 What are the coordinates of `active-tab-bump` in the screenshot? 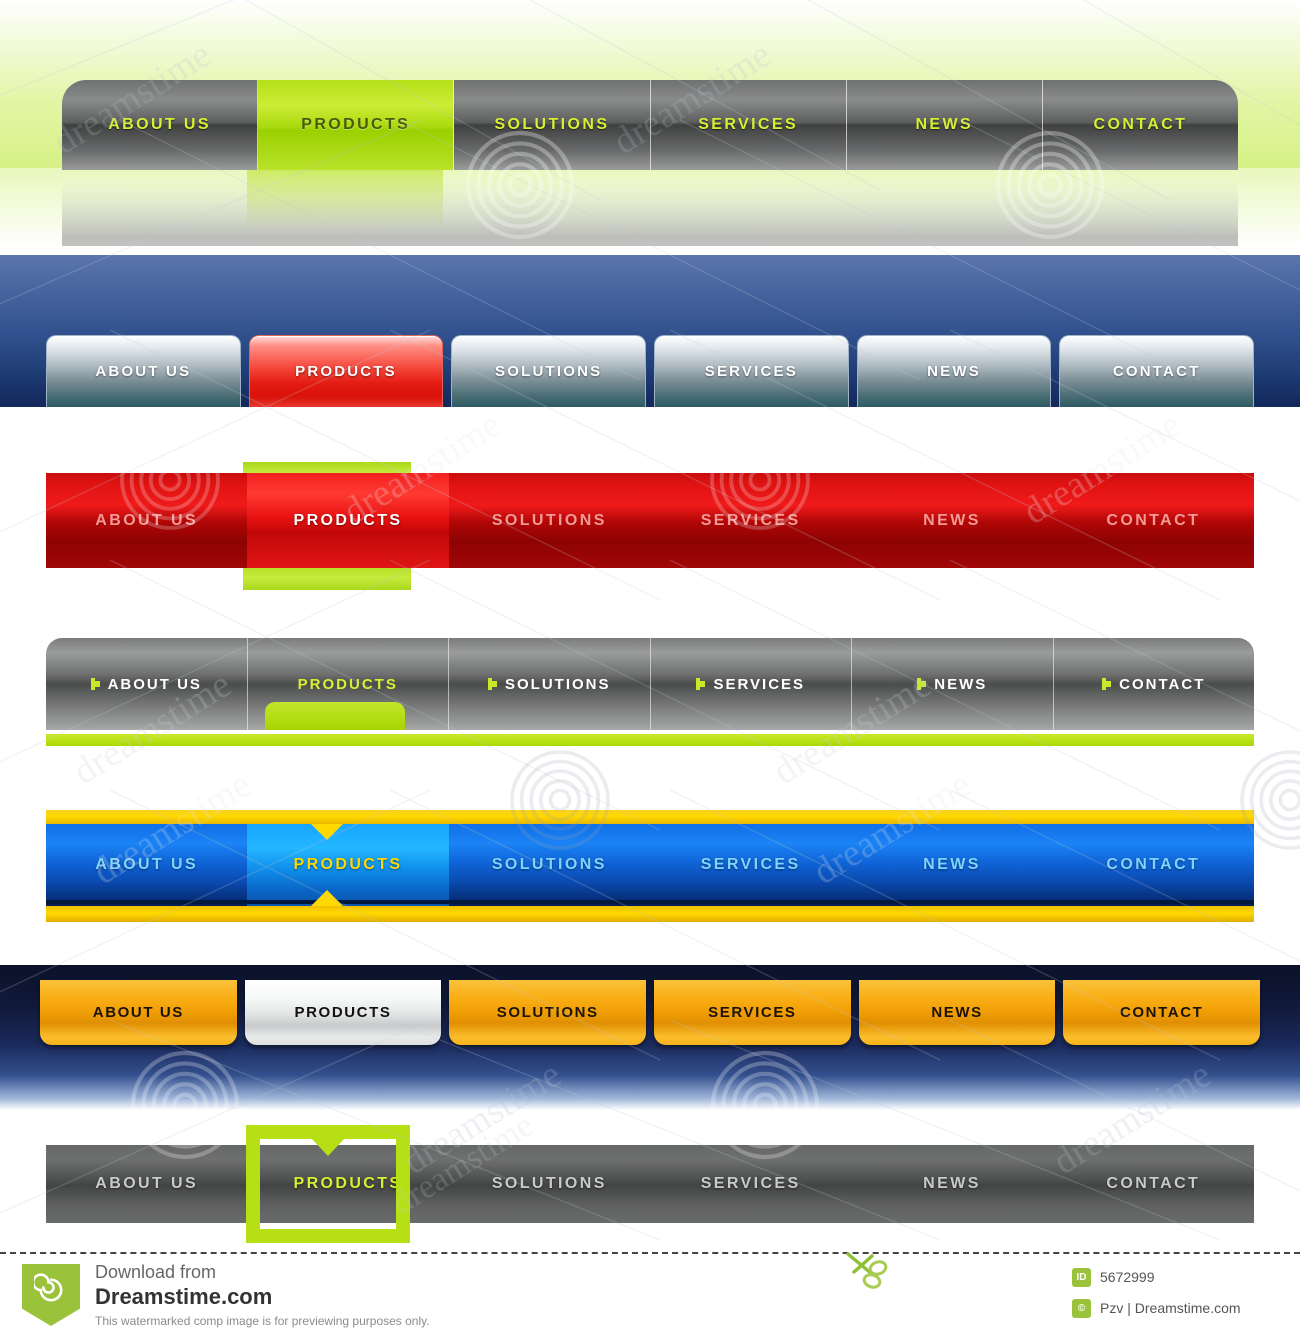 It's located at (335, 716).